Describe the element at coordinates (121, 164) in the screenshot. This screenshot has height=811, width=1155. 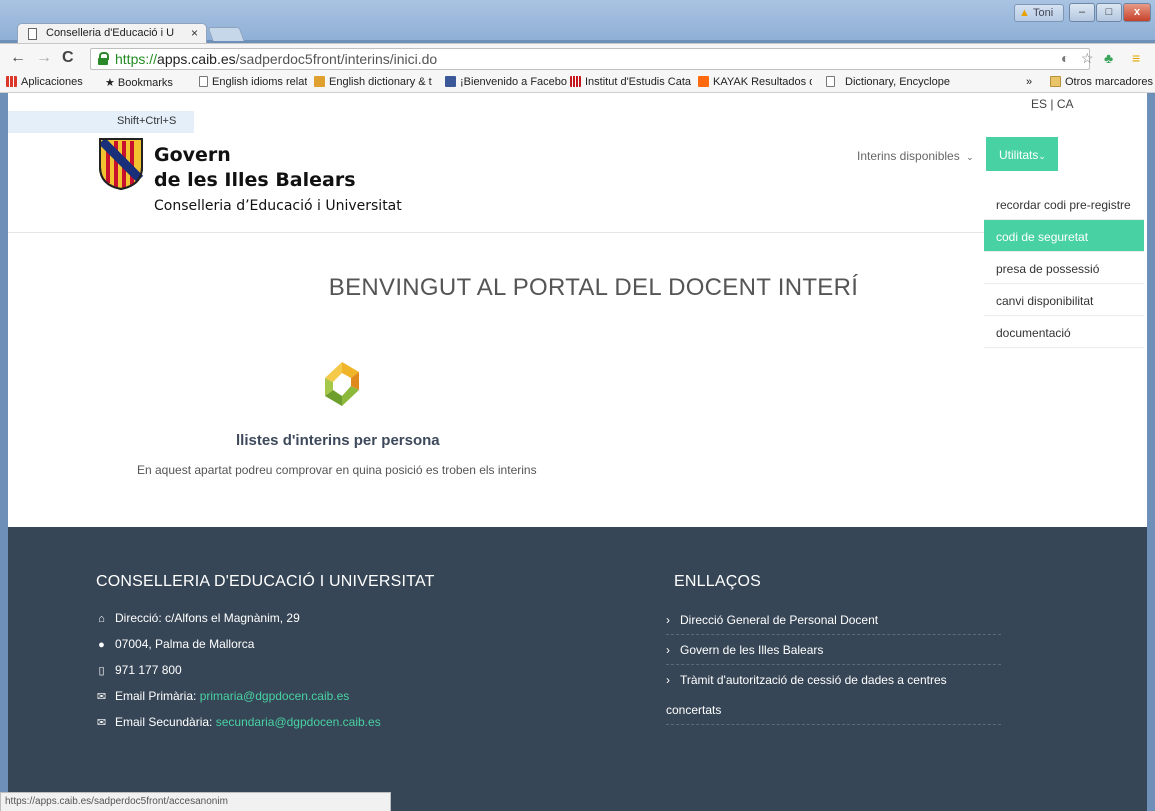
I see `coat-of-arms-icon` at that location.